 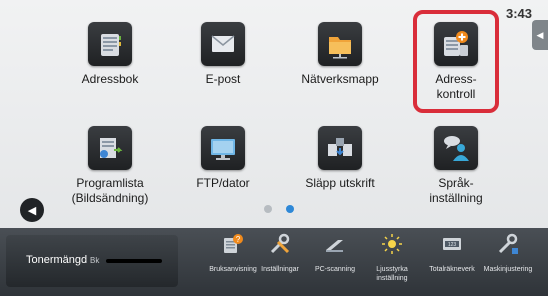 What do you see at coordinates (508, 269) in the screenshot?
I see `machine-adjust-label: Maskinjustering` at bounding box center [508, 269].